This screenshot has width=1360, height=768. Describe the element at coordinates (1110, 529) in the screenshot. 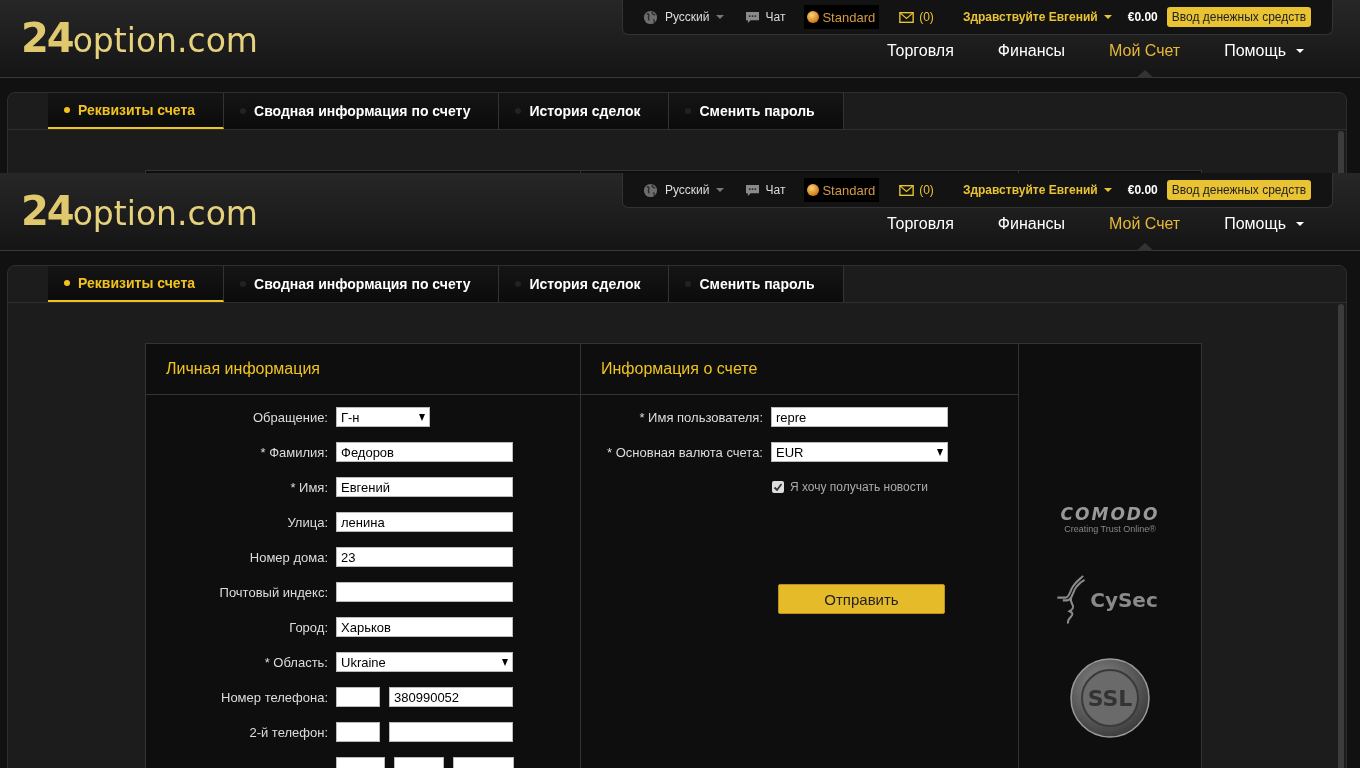

I see `comodo-tagline: Creating Trust Online®` at that location.